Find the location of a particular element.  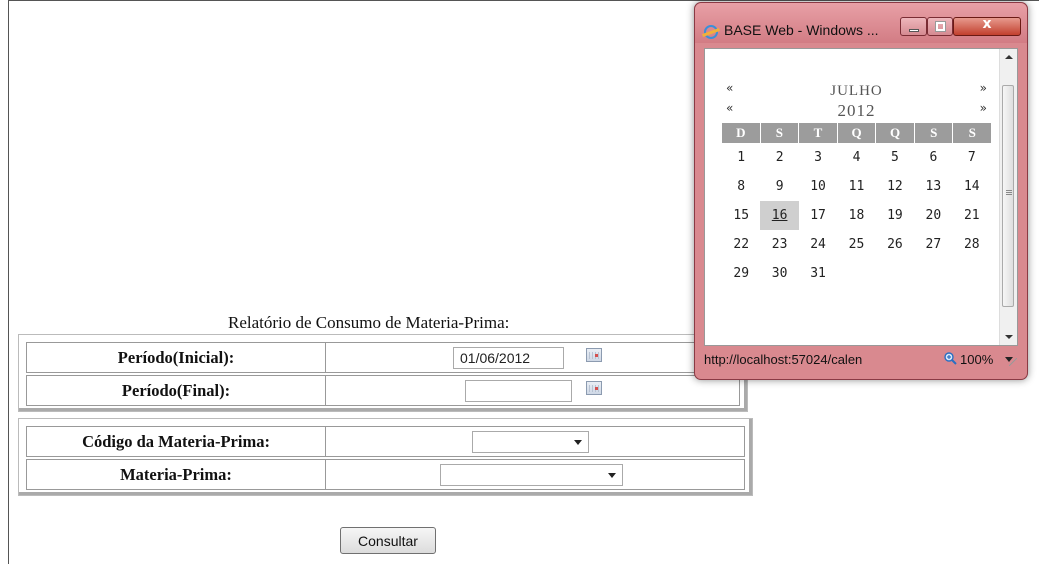

scroll-up-arrow-icon is located at coordinates (1009, 57).